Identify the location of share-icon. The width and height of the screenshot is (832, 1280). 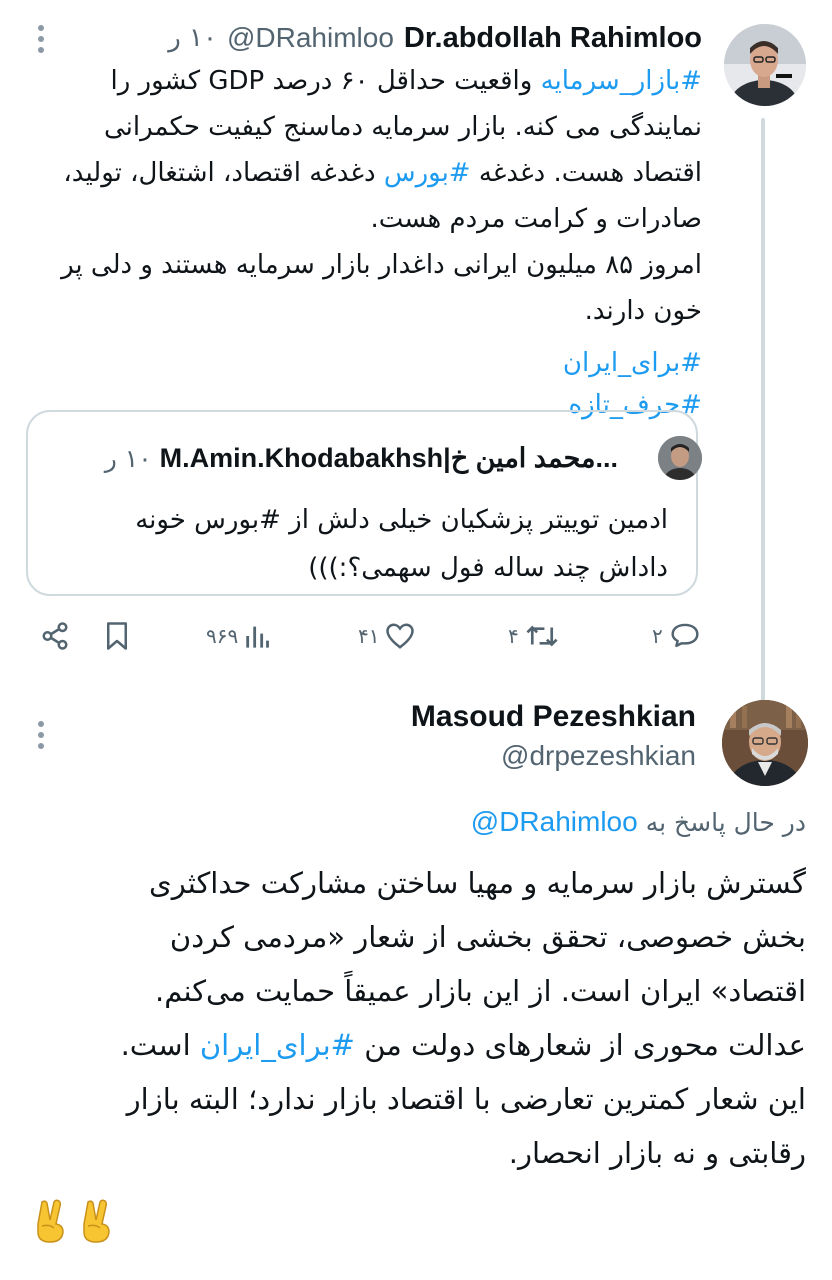
(55, 636).